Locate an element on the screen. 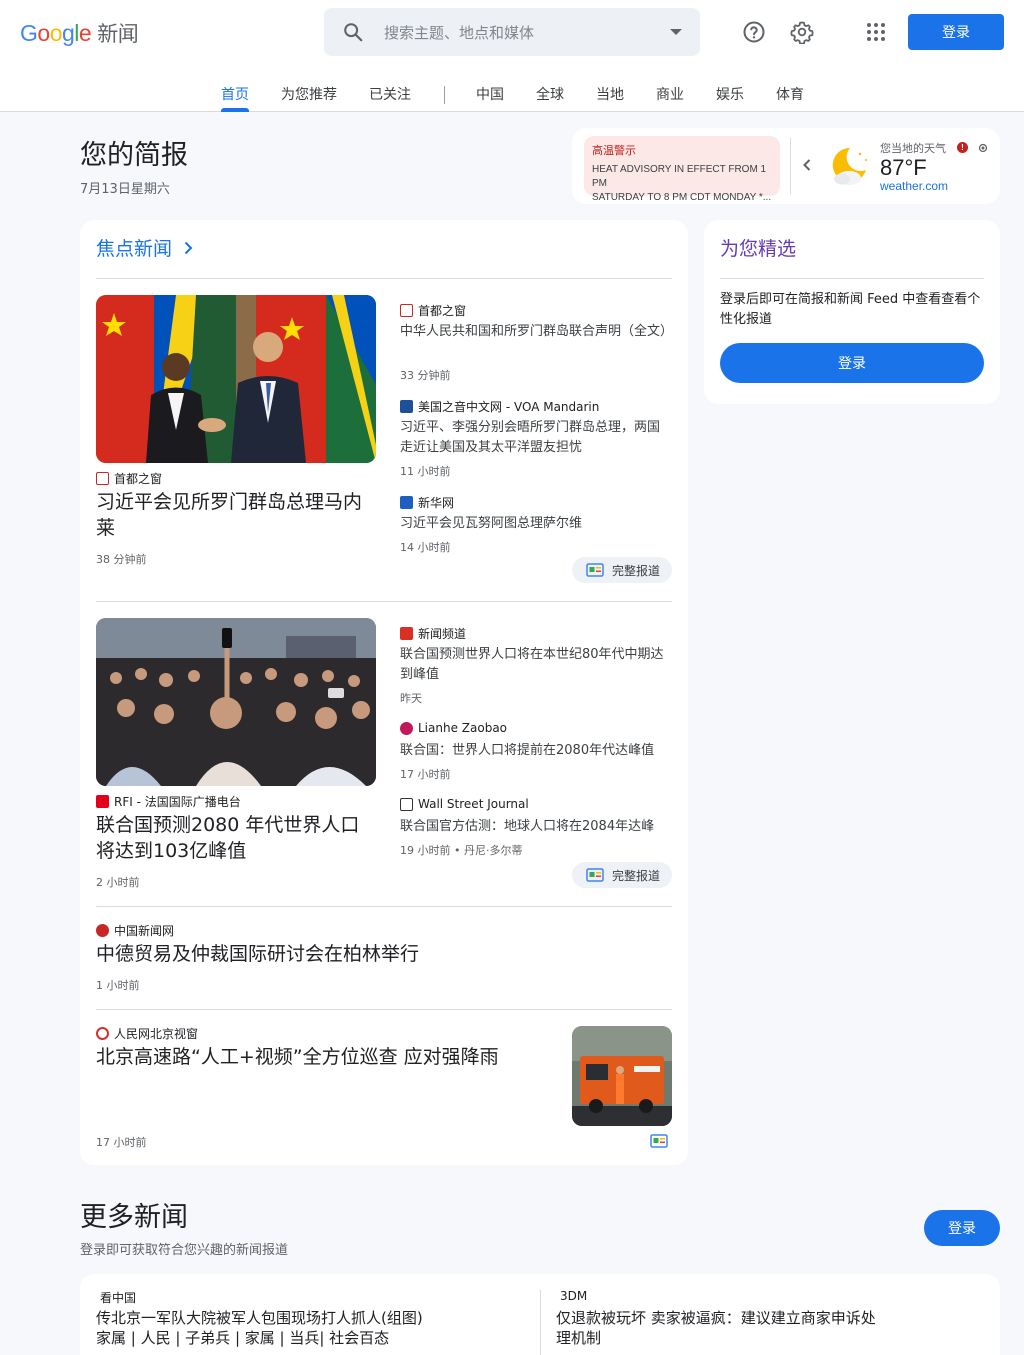 The height and width of the screenshot is (1355, 1024). picks-sign-in-button: 登录 is located at coordinates (852, 363).